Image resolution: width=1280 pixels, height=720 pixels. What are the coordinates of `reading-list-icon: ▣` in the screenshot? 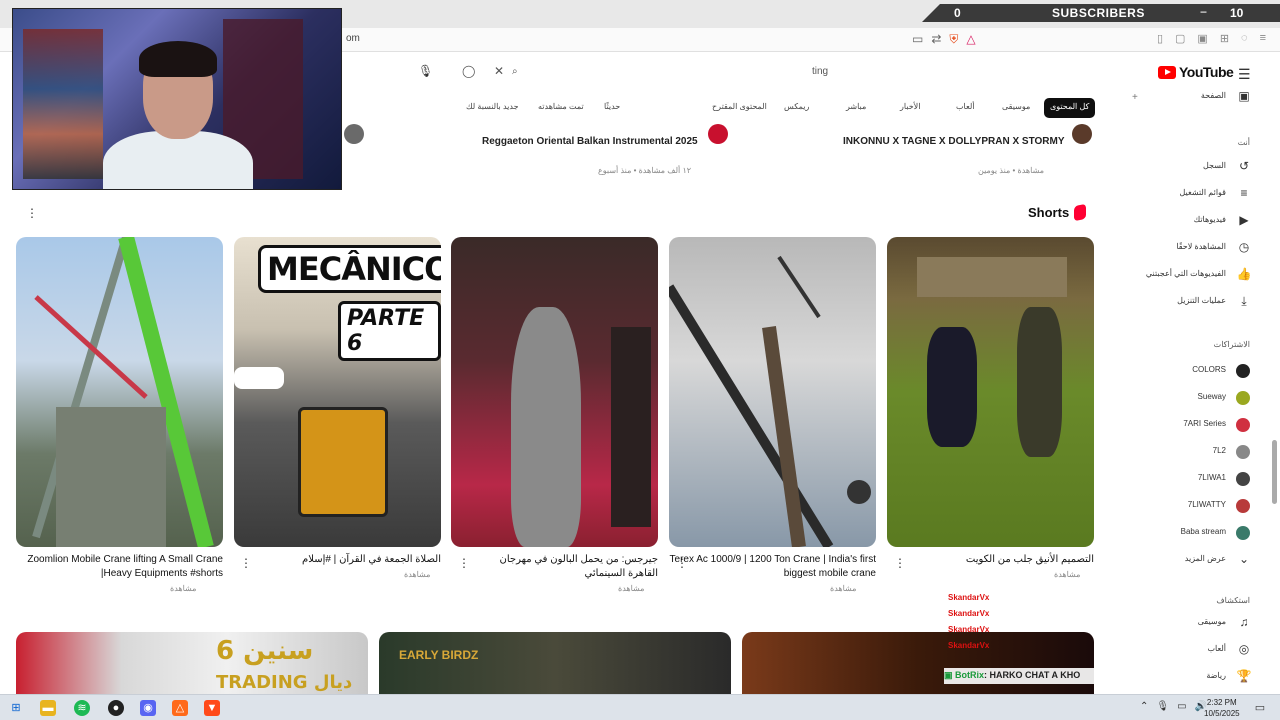 It's located at (1202, 38).